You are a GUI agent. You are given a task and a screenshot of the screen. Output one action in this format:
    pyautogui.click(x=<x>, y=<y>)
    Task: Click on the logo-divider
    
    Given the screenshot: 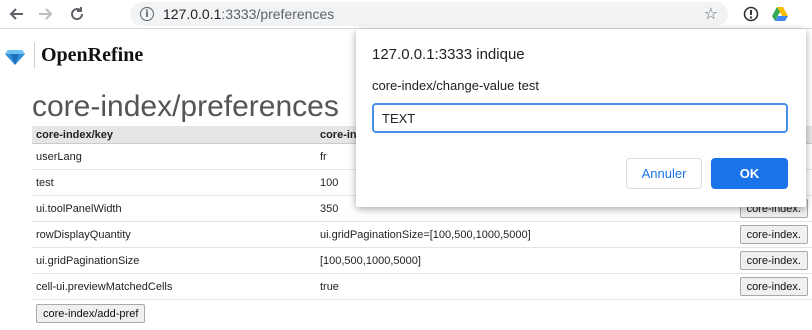 What is the action you would take?
    pyautogui.click(x=34, y=55)
    